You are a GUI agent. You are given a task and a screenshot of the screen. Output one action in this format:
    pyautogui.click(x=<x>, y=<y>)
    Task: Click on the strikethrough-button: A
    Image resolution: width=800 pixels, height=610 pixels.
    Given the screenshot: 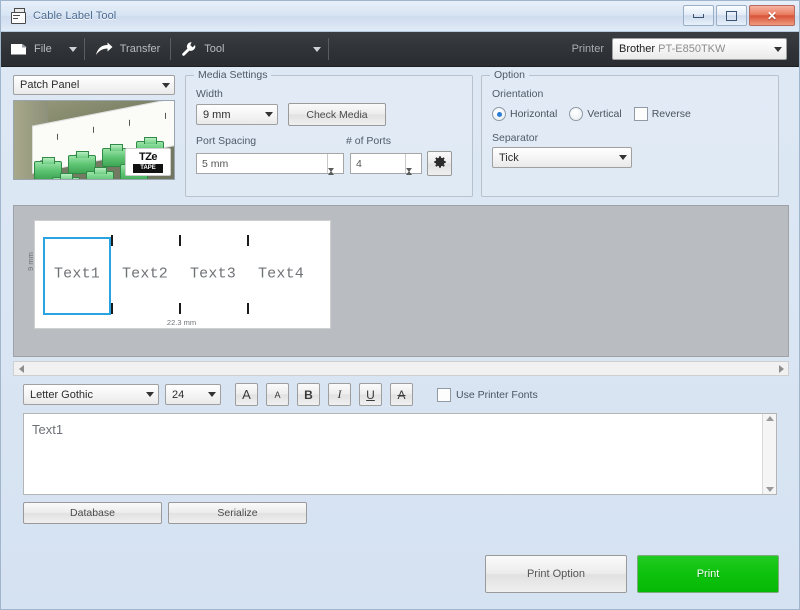 What is the action you would take?
    pyautogui.click(x=401, y=394)
    